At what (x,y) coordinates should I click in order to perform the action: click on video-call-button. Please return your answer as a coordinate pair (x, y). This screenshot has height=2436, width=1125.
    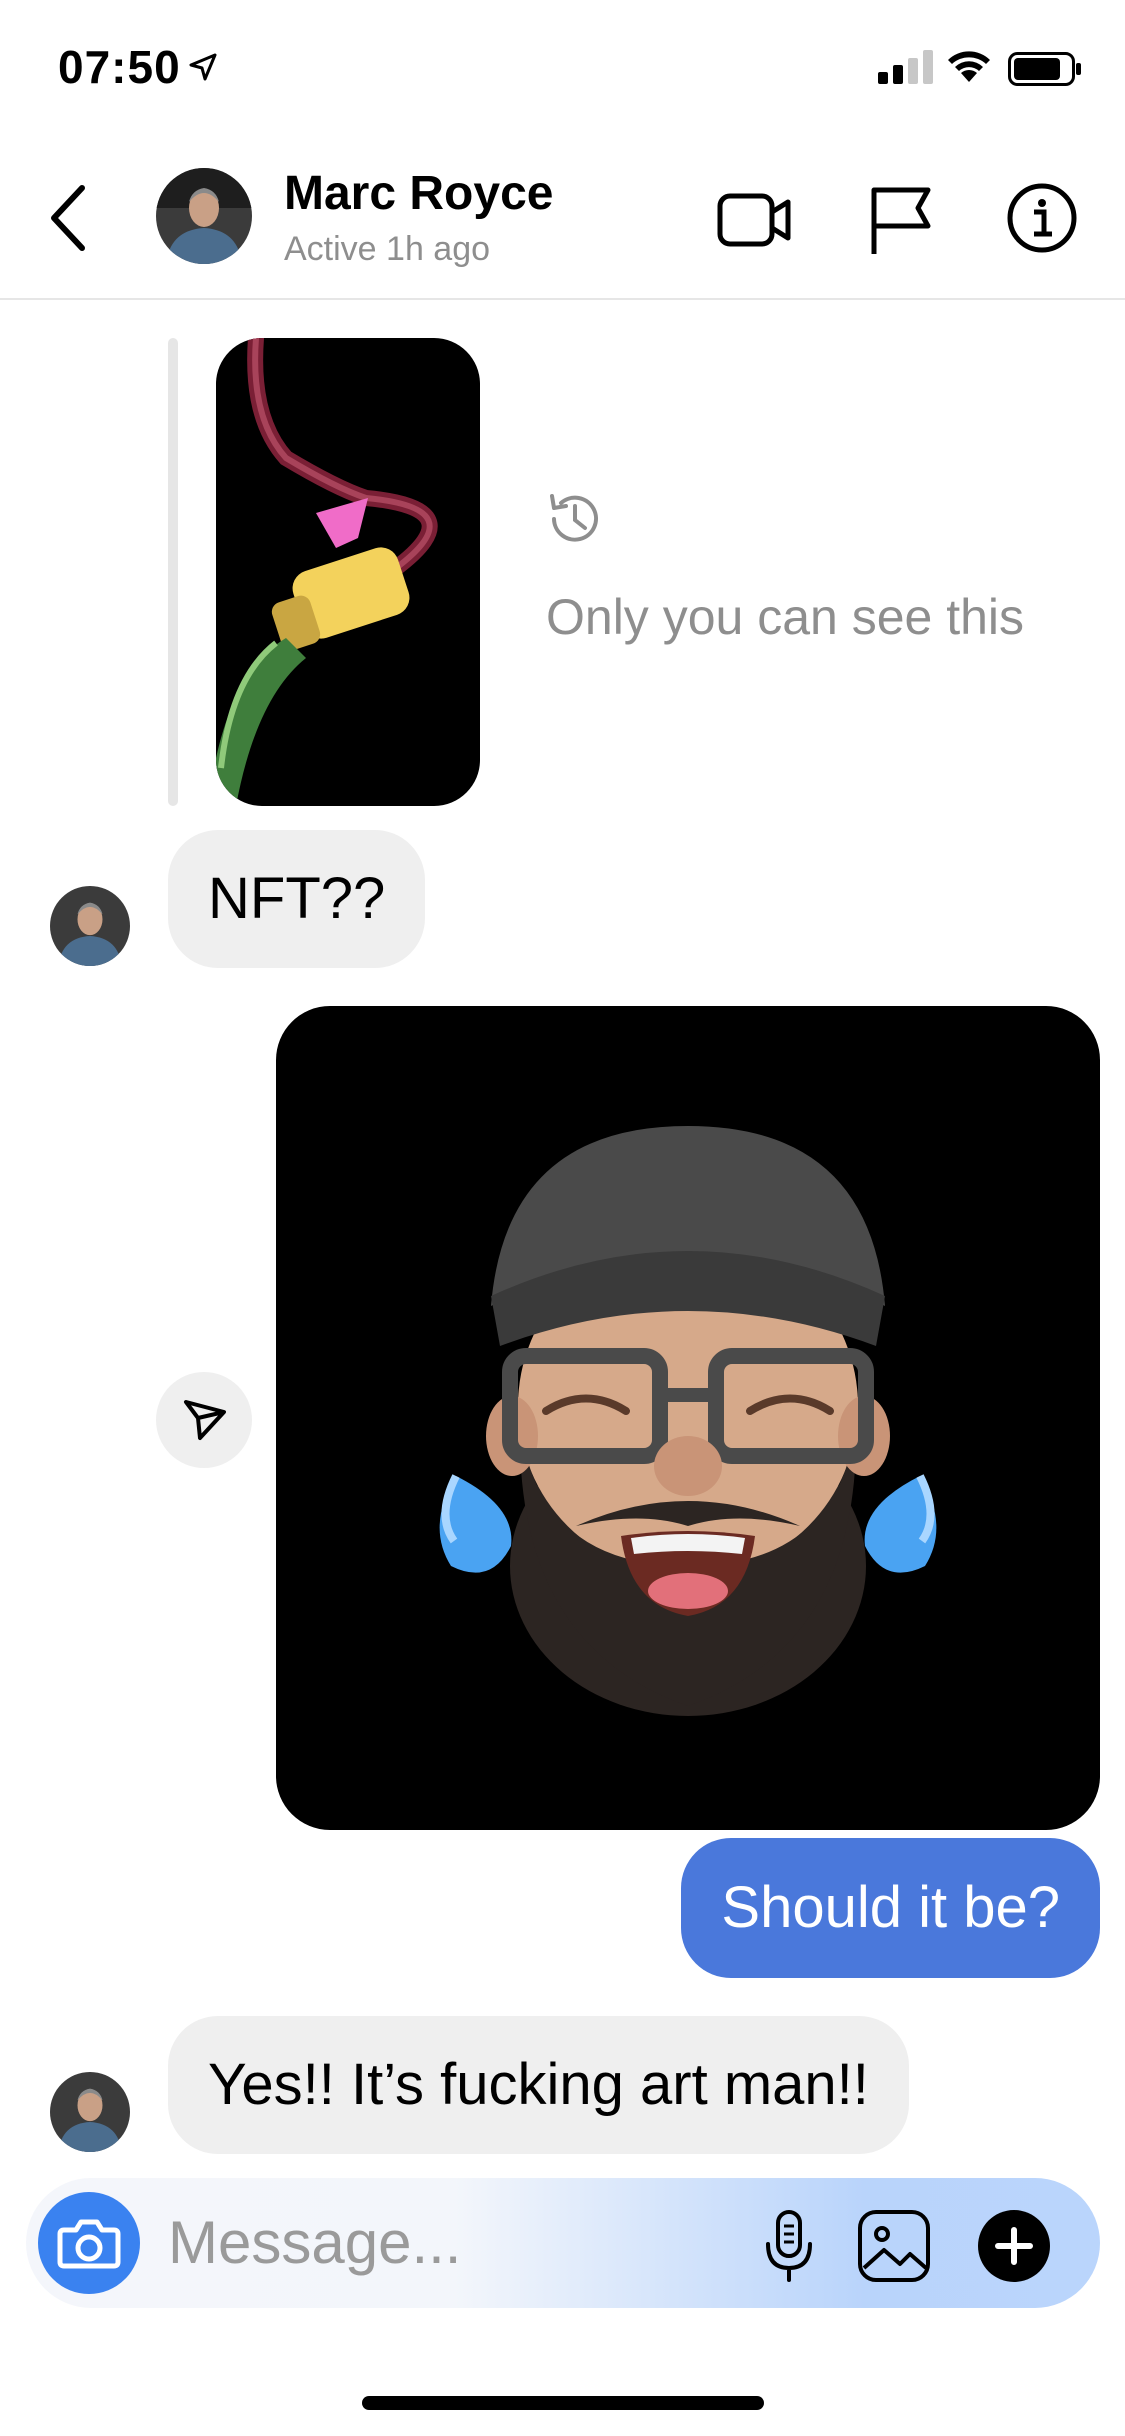
    Looking at the image, I should click on (754, 220).